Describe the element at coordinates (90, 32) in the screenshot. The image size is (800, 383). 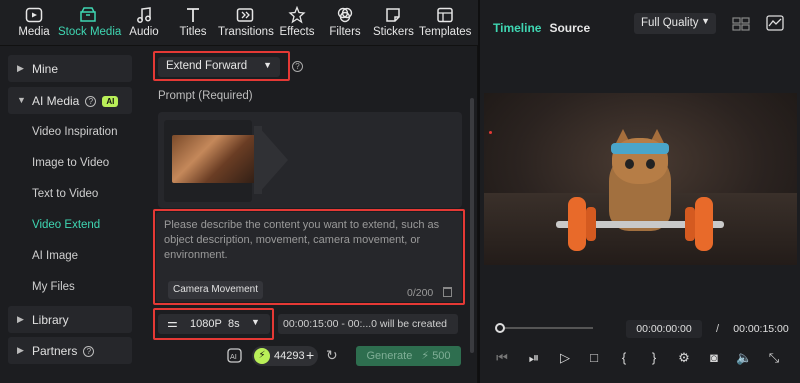
I see `tab-stock-media-label: Stock Media` at that location.